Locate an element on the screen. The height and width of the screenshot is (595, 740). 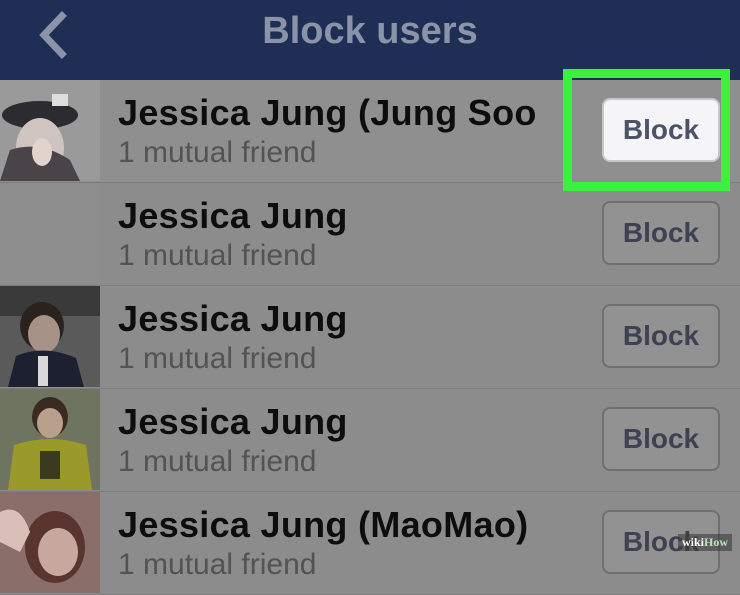
user-name: Jessica Jung (MaoMao) is located at coordinates (323, 524).